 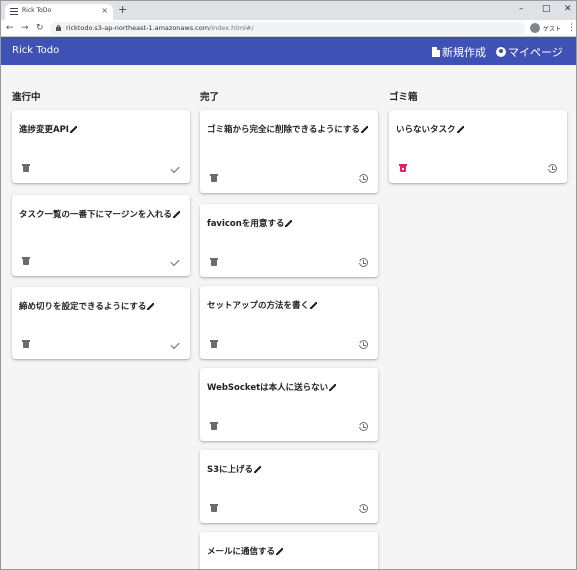 What do you see at coordinates (101, 235) in the screenshot?
I see `task-card: タスク一覧の一番下にマージンを入れる` at bounding box center [101, 235].